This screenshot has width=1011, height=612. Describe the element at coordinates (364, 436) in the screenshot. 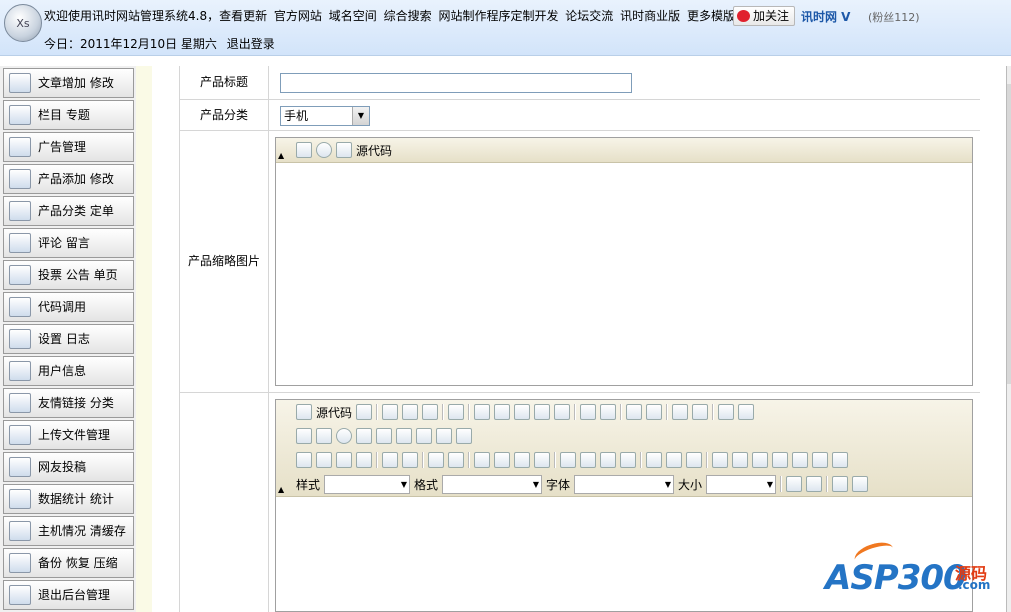

I see `textfield-icon` at that location.